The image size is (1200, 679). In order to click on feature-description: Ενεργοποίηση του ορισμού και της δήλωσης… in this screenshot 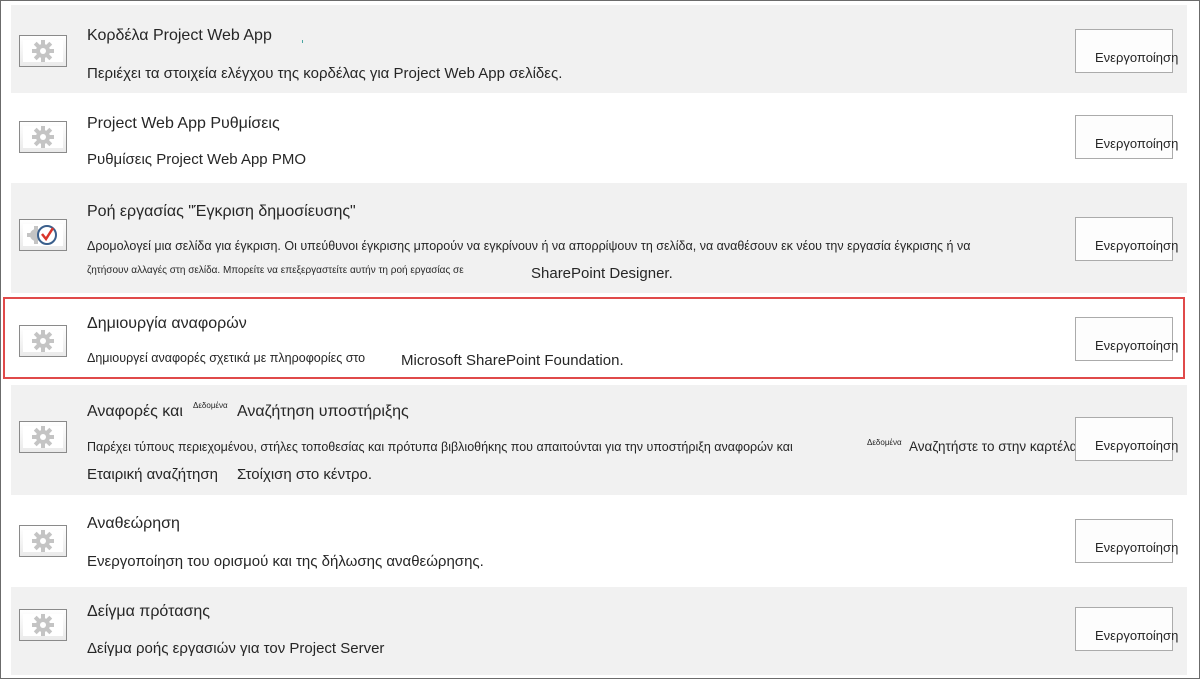, I will do `click(285, 561)`.